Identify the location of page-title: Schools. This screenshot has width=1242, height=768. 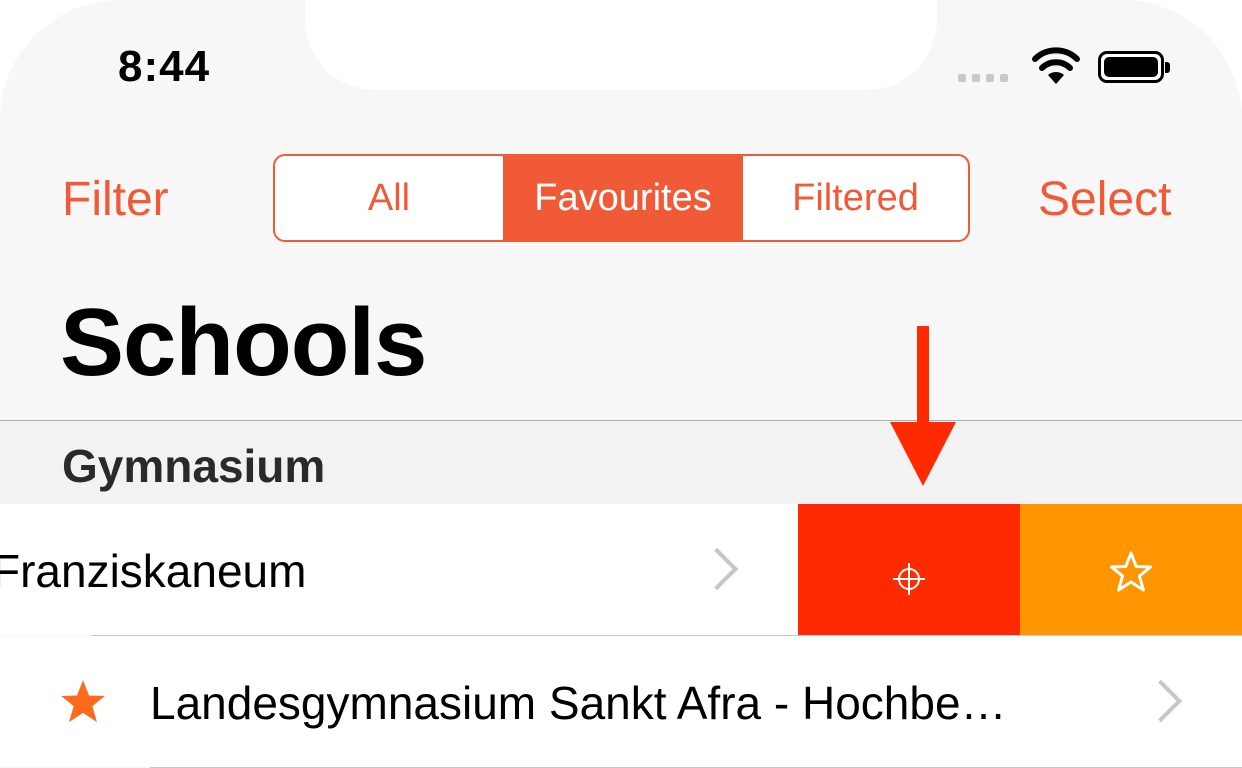
(243, 342).